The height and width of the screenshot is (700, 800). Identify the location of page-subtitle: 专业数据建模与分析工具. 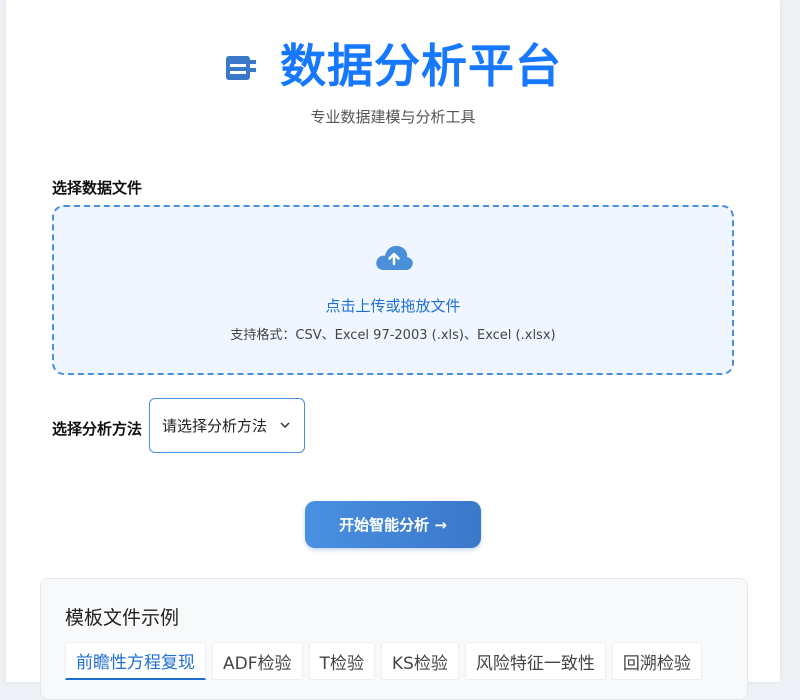
(393, 117).